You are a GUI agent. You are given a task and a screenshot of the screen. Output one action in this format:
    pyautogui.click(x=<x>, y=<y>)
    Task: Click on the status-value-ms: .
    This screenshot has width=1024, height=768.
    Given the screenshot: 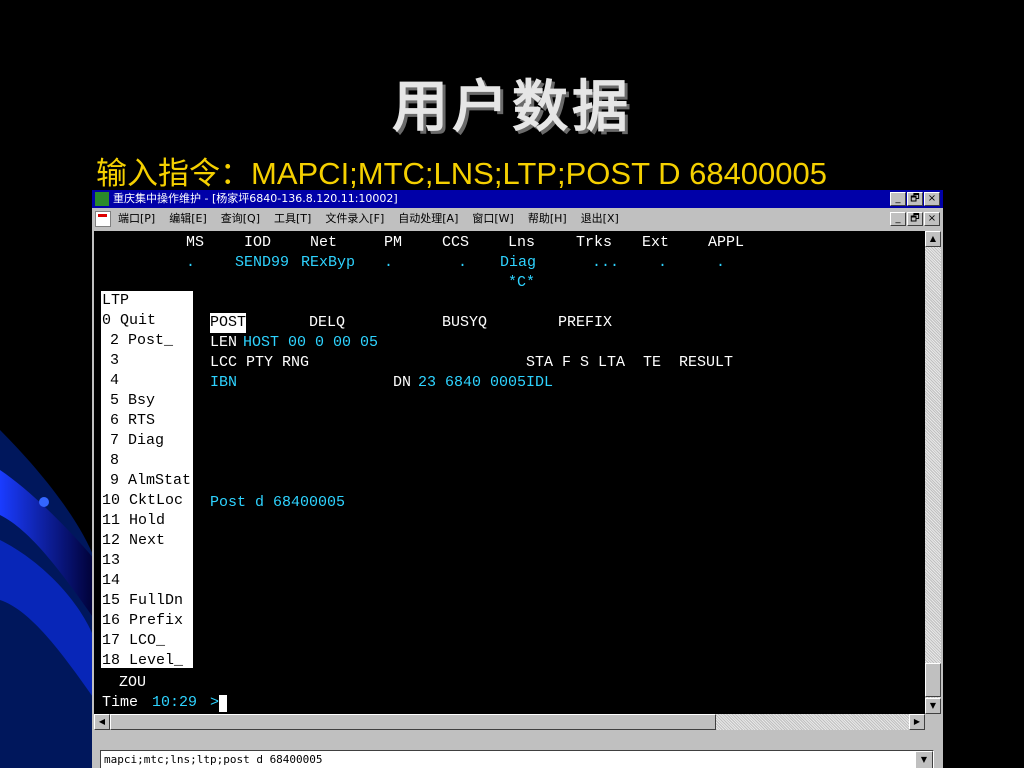 What is the action you would take?
    pyautogui.click(x=191, y=262)
    